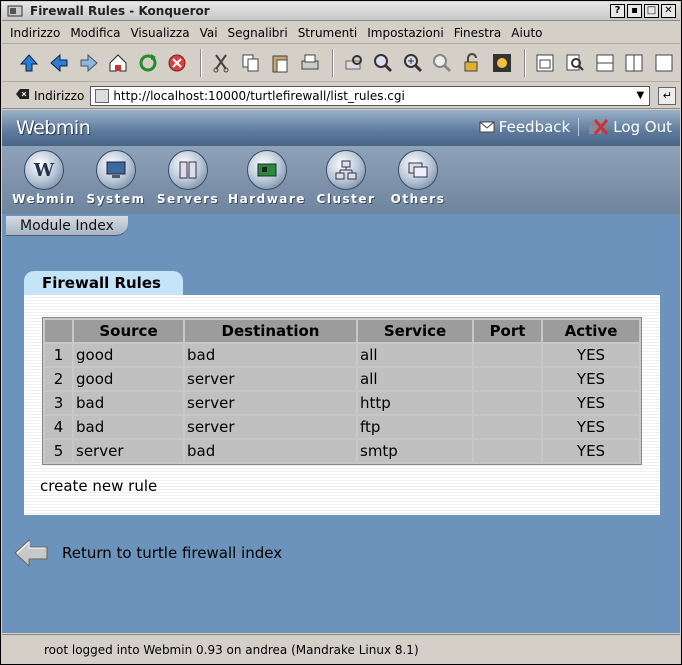 The width and height of the screenshot is (682, 665). I want to click on feedback-label: Feedback, so click(534, 127).